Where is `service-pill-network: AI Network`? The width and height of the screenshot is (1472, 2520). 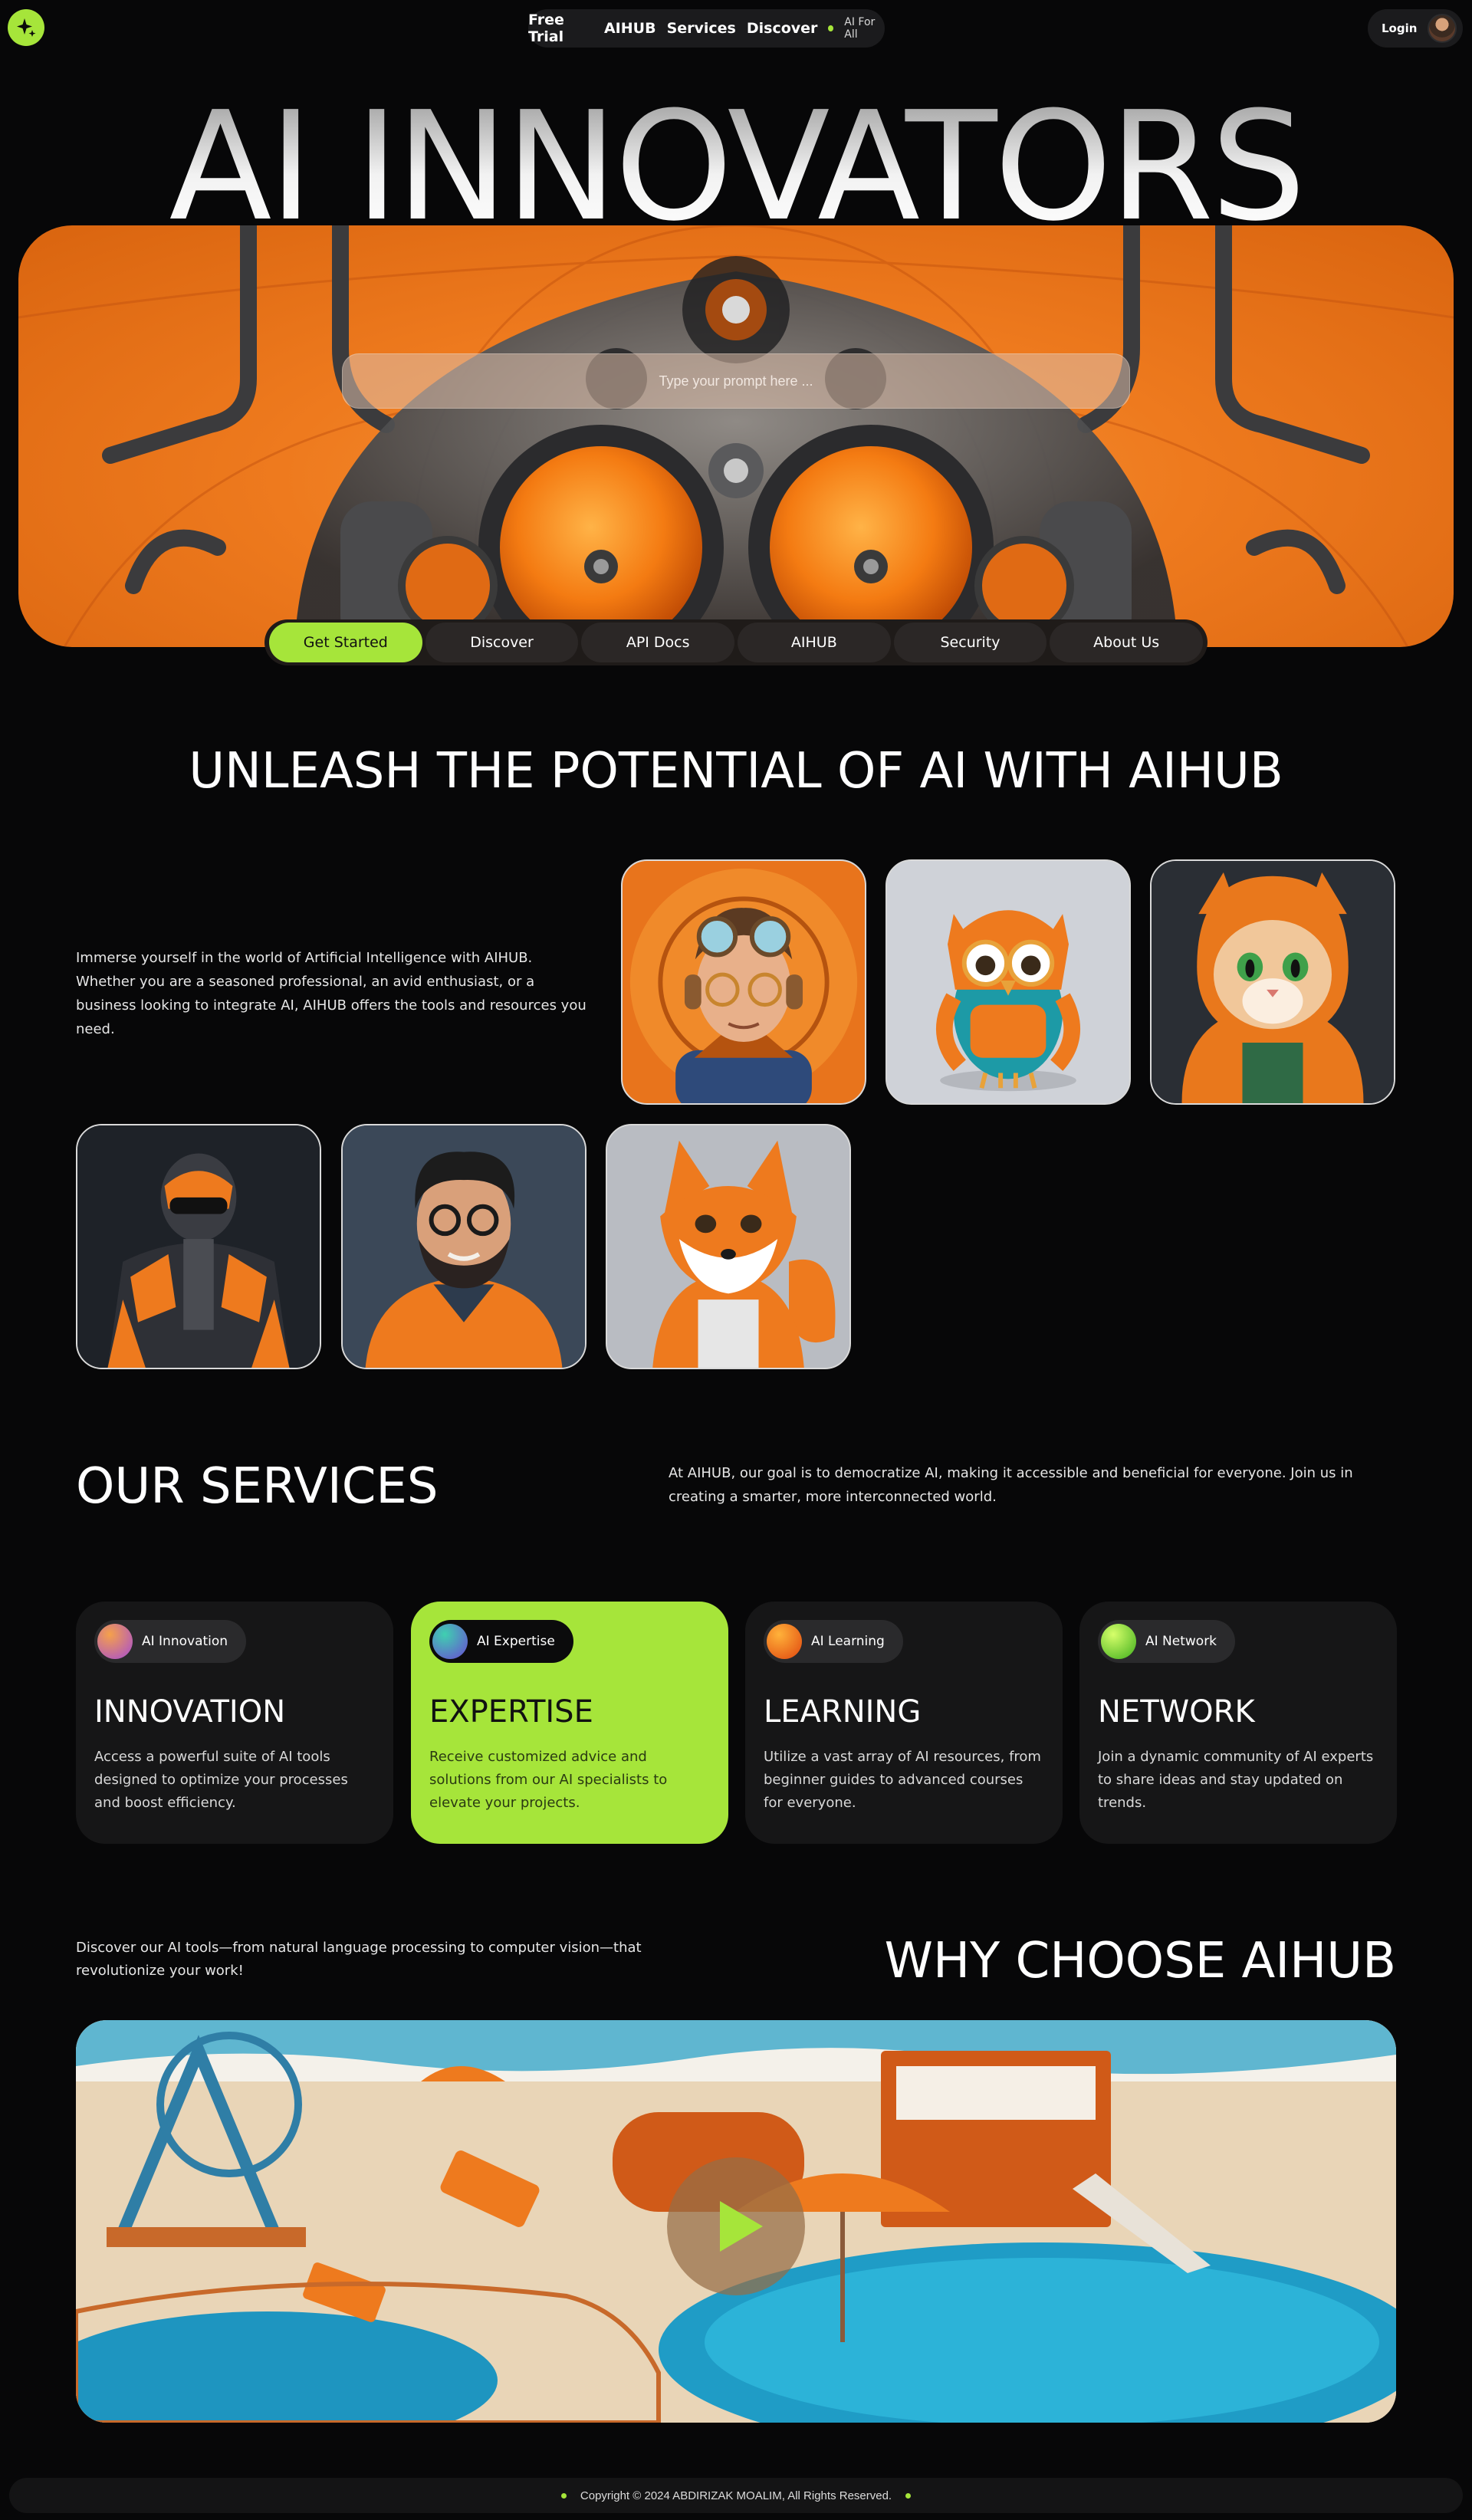 service-pill-network: AI Network is located at coordinates (1167, 1641).